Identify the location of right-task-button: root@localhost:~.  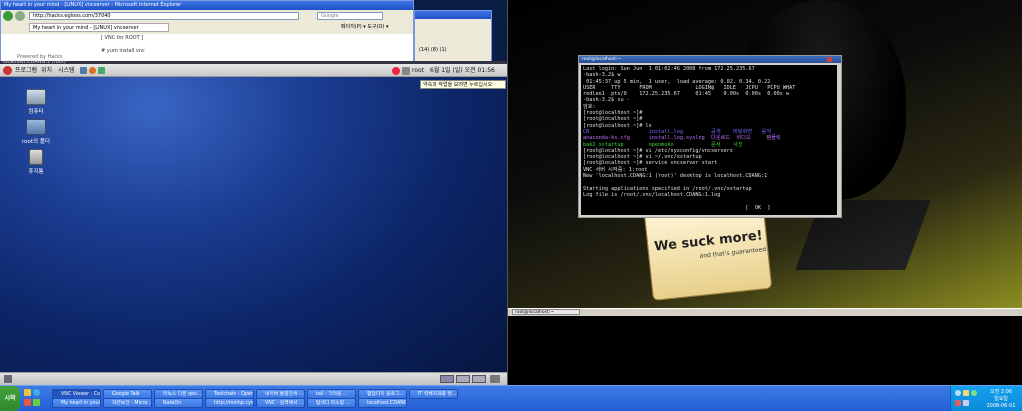
(546, 312).